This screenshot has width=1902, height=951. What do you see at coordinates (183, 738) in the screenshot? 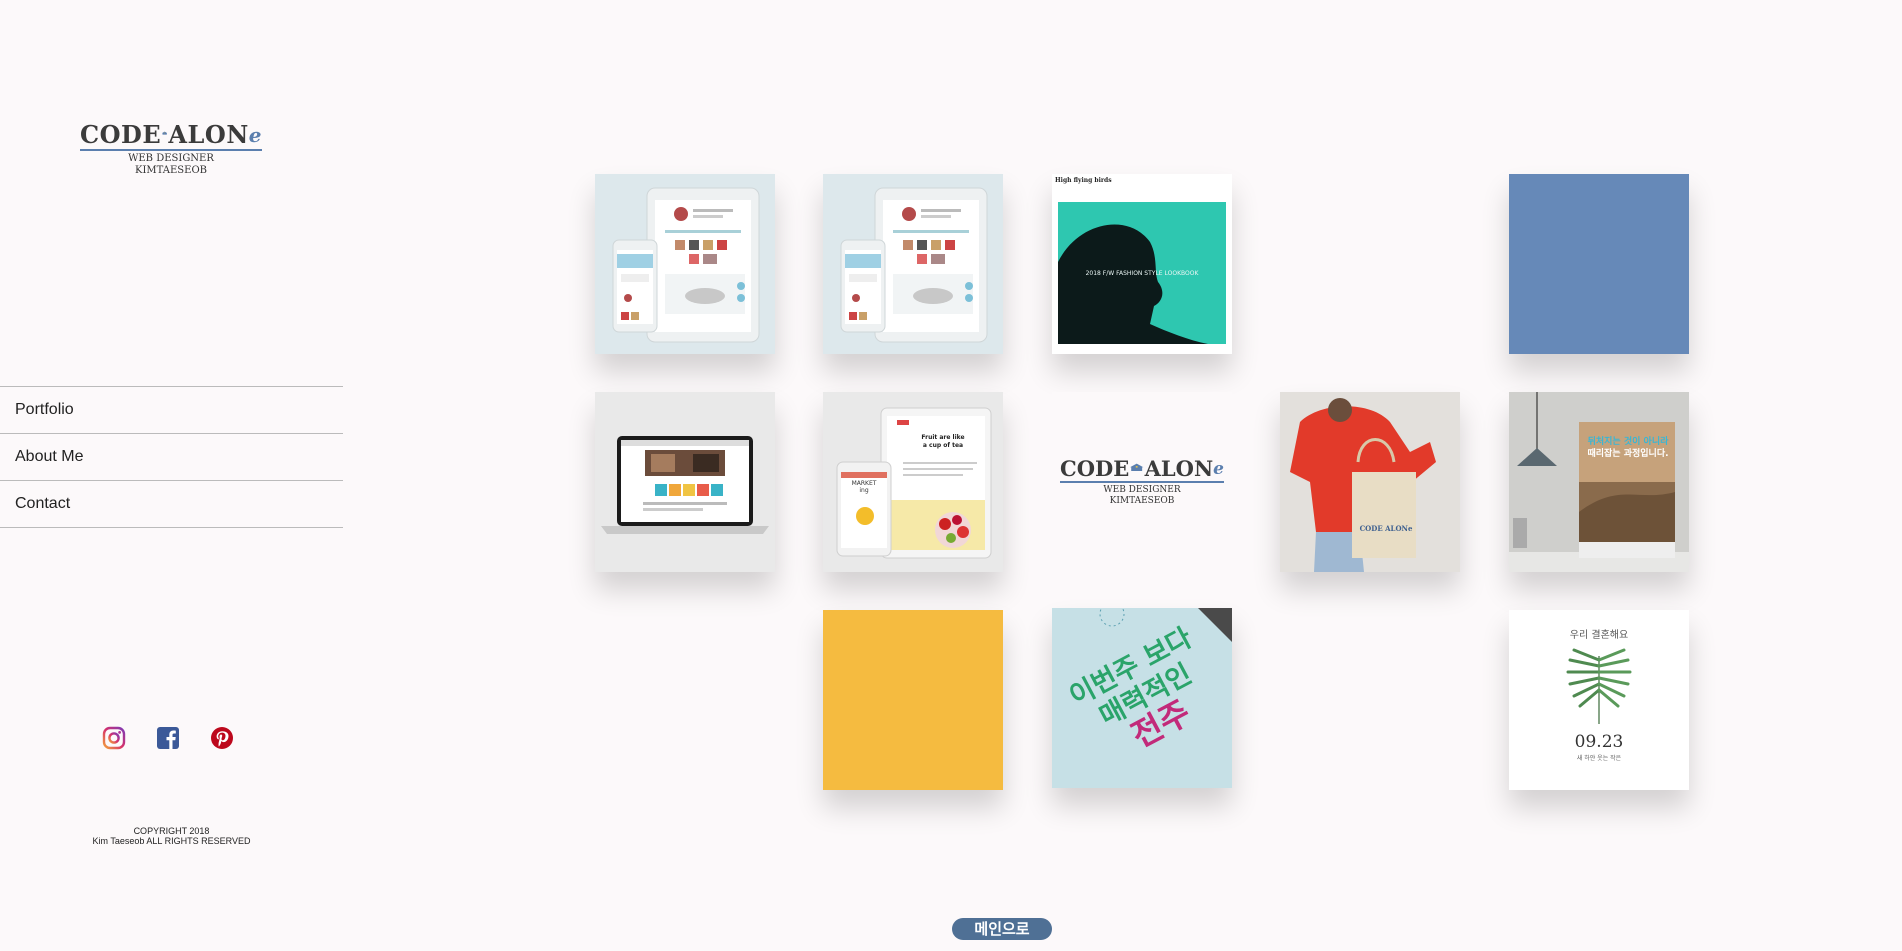
I see `social-links` at bounding box center [183, 738].